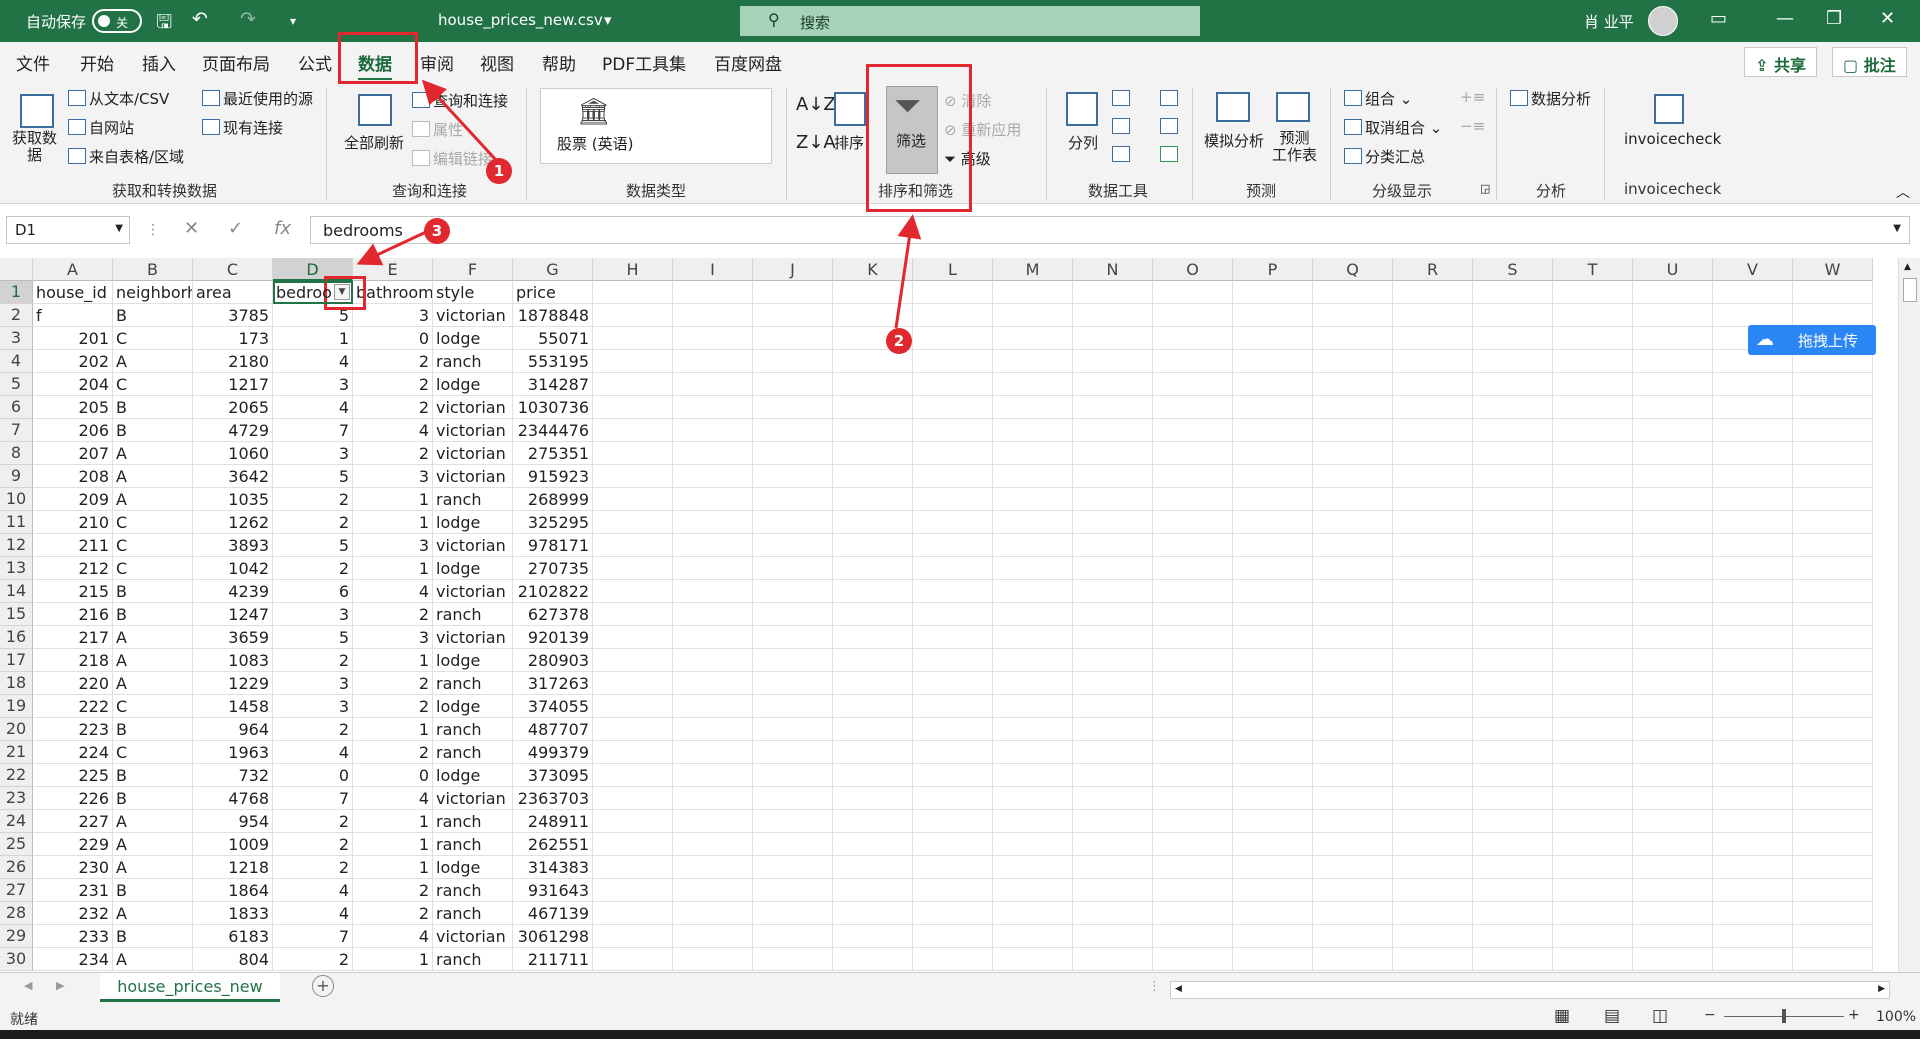 The image size is (1920, 1039). Describe the element at coordinates (793, 867) in the screenshot. I see `cell-J26` at that location.